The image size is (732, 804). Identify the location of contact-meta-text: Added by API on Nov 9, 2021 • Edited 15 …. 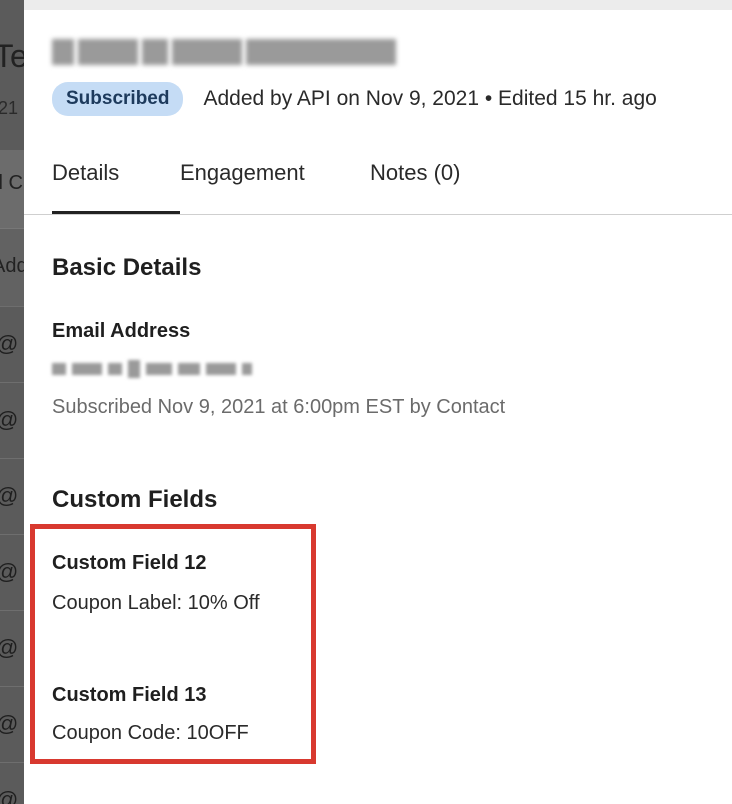
(430, 98).